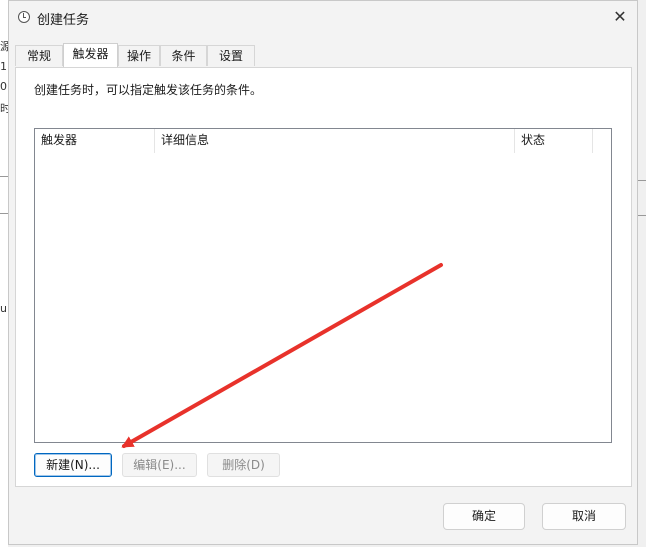 The width and height of the screenshot is (646, 547). I want to click on tab-actions: 操作, so click(139, 55).